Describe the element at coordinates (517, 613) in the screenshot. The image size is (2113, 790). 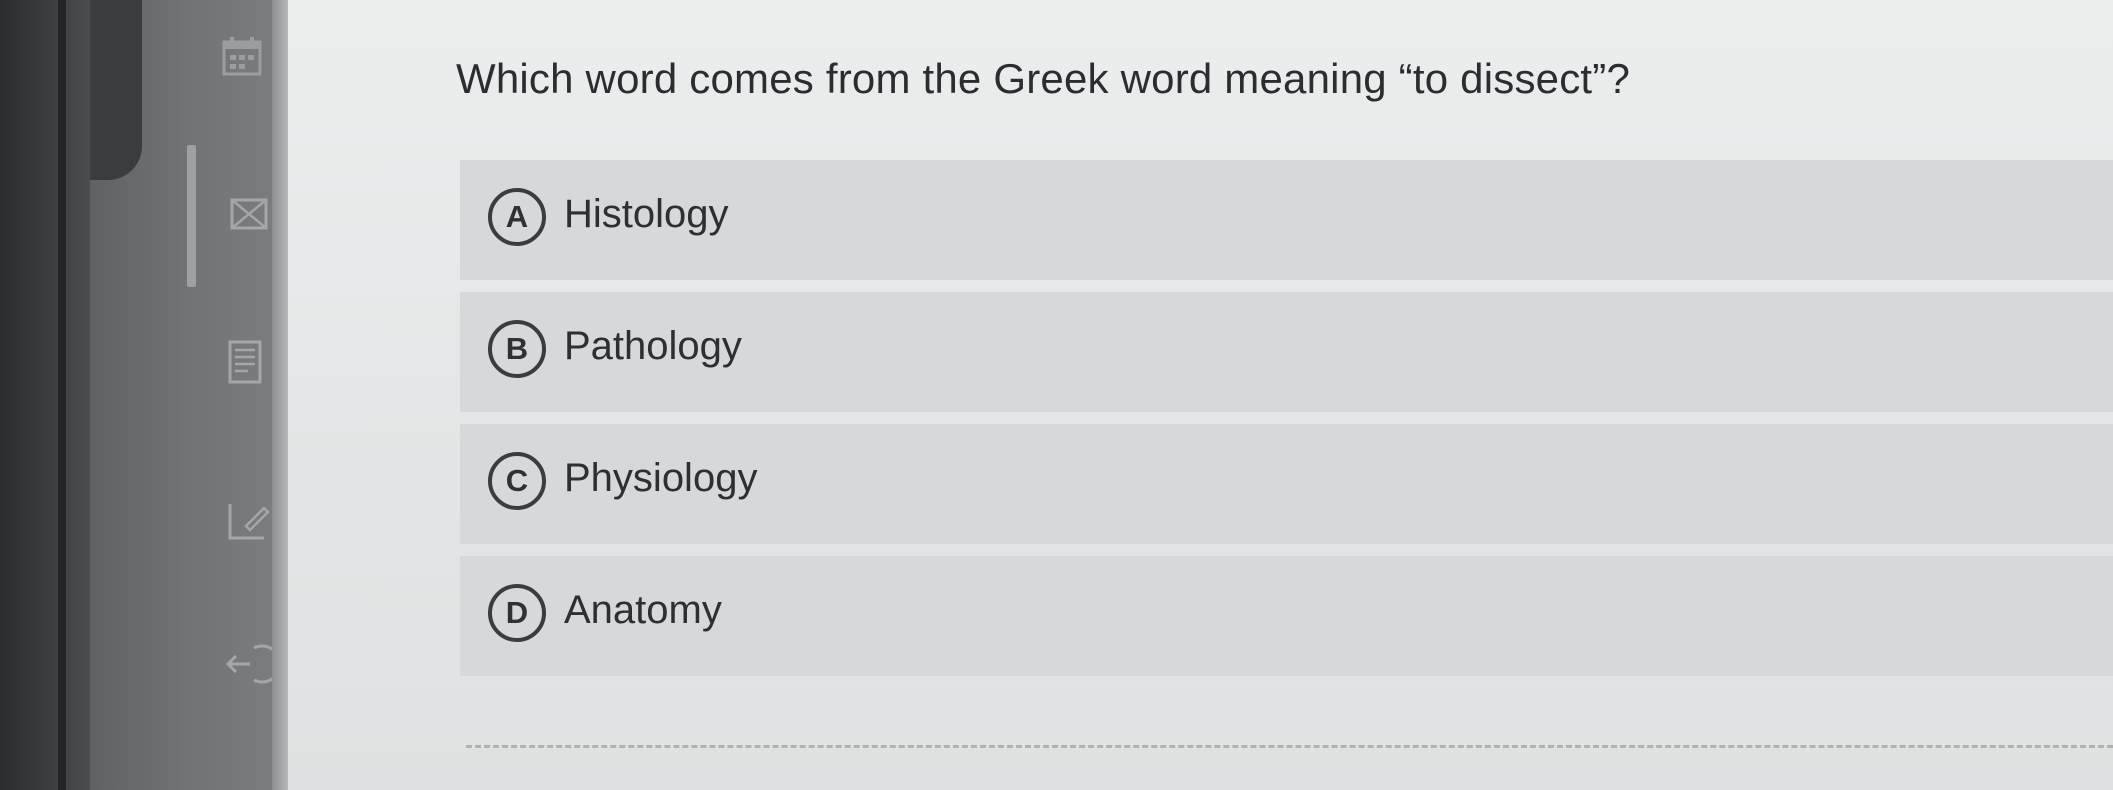
I see `option-letter-badge: D` at that location.